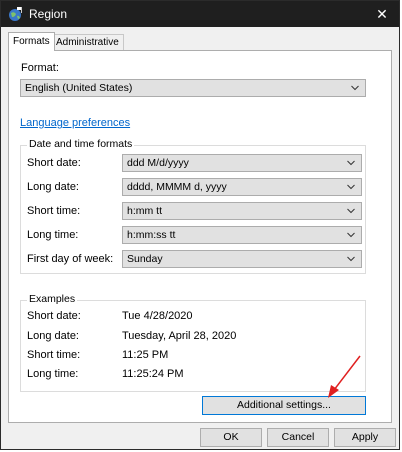 Image resolution: width=402 pixels, height=452 pixels. I want to click on ok-button: OK, so click(231, 437).